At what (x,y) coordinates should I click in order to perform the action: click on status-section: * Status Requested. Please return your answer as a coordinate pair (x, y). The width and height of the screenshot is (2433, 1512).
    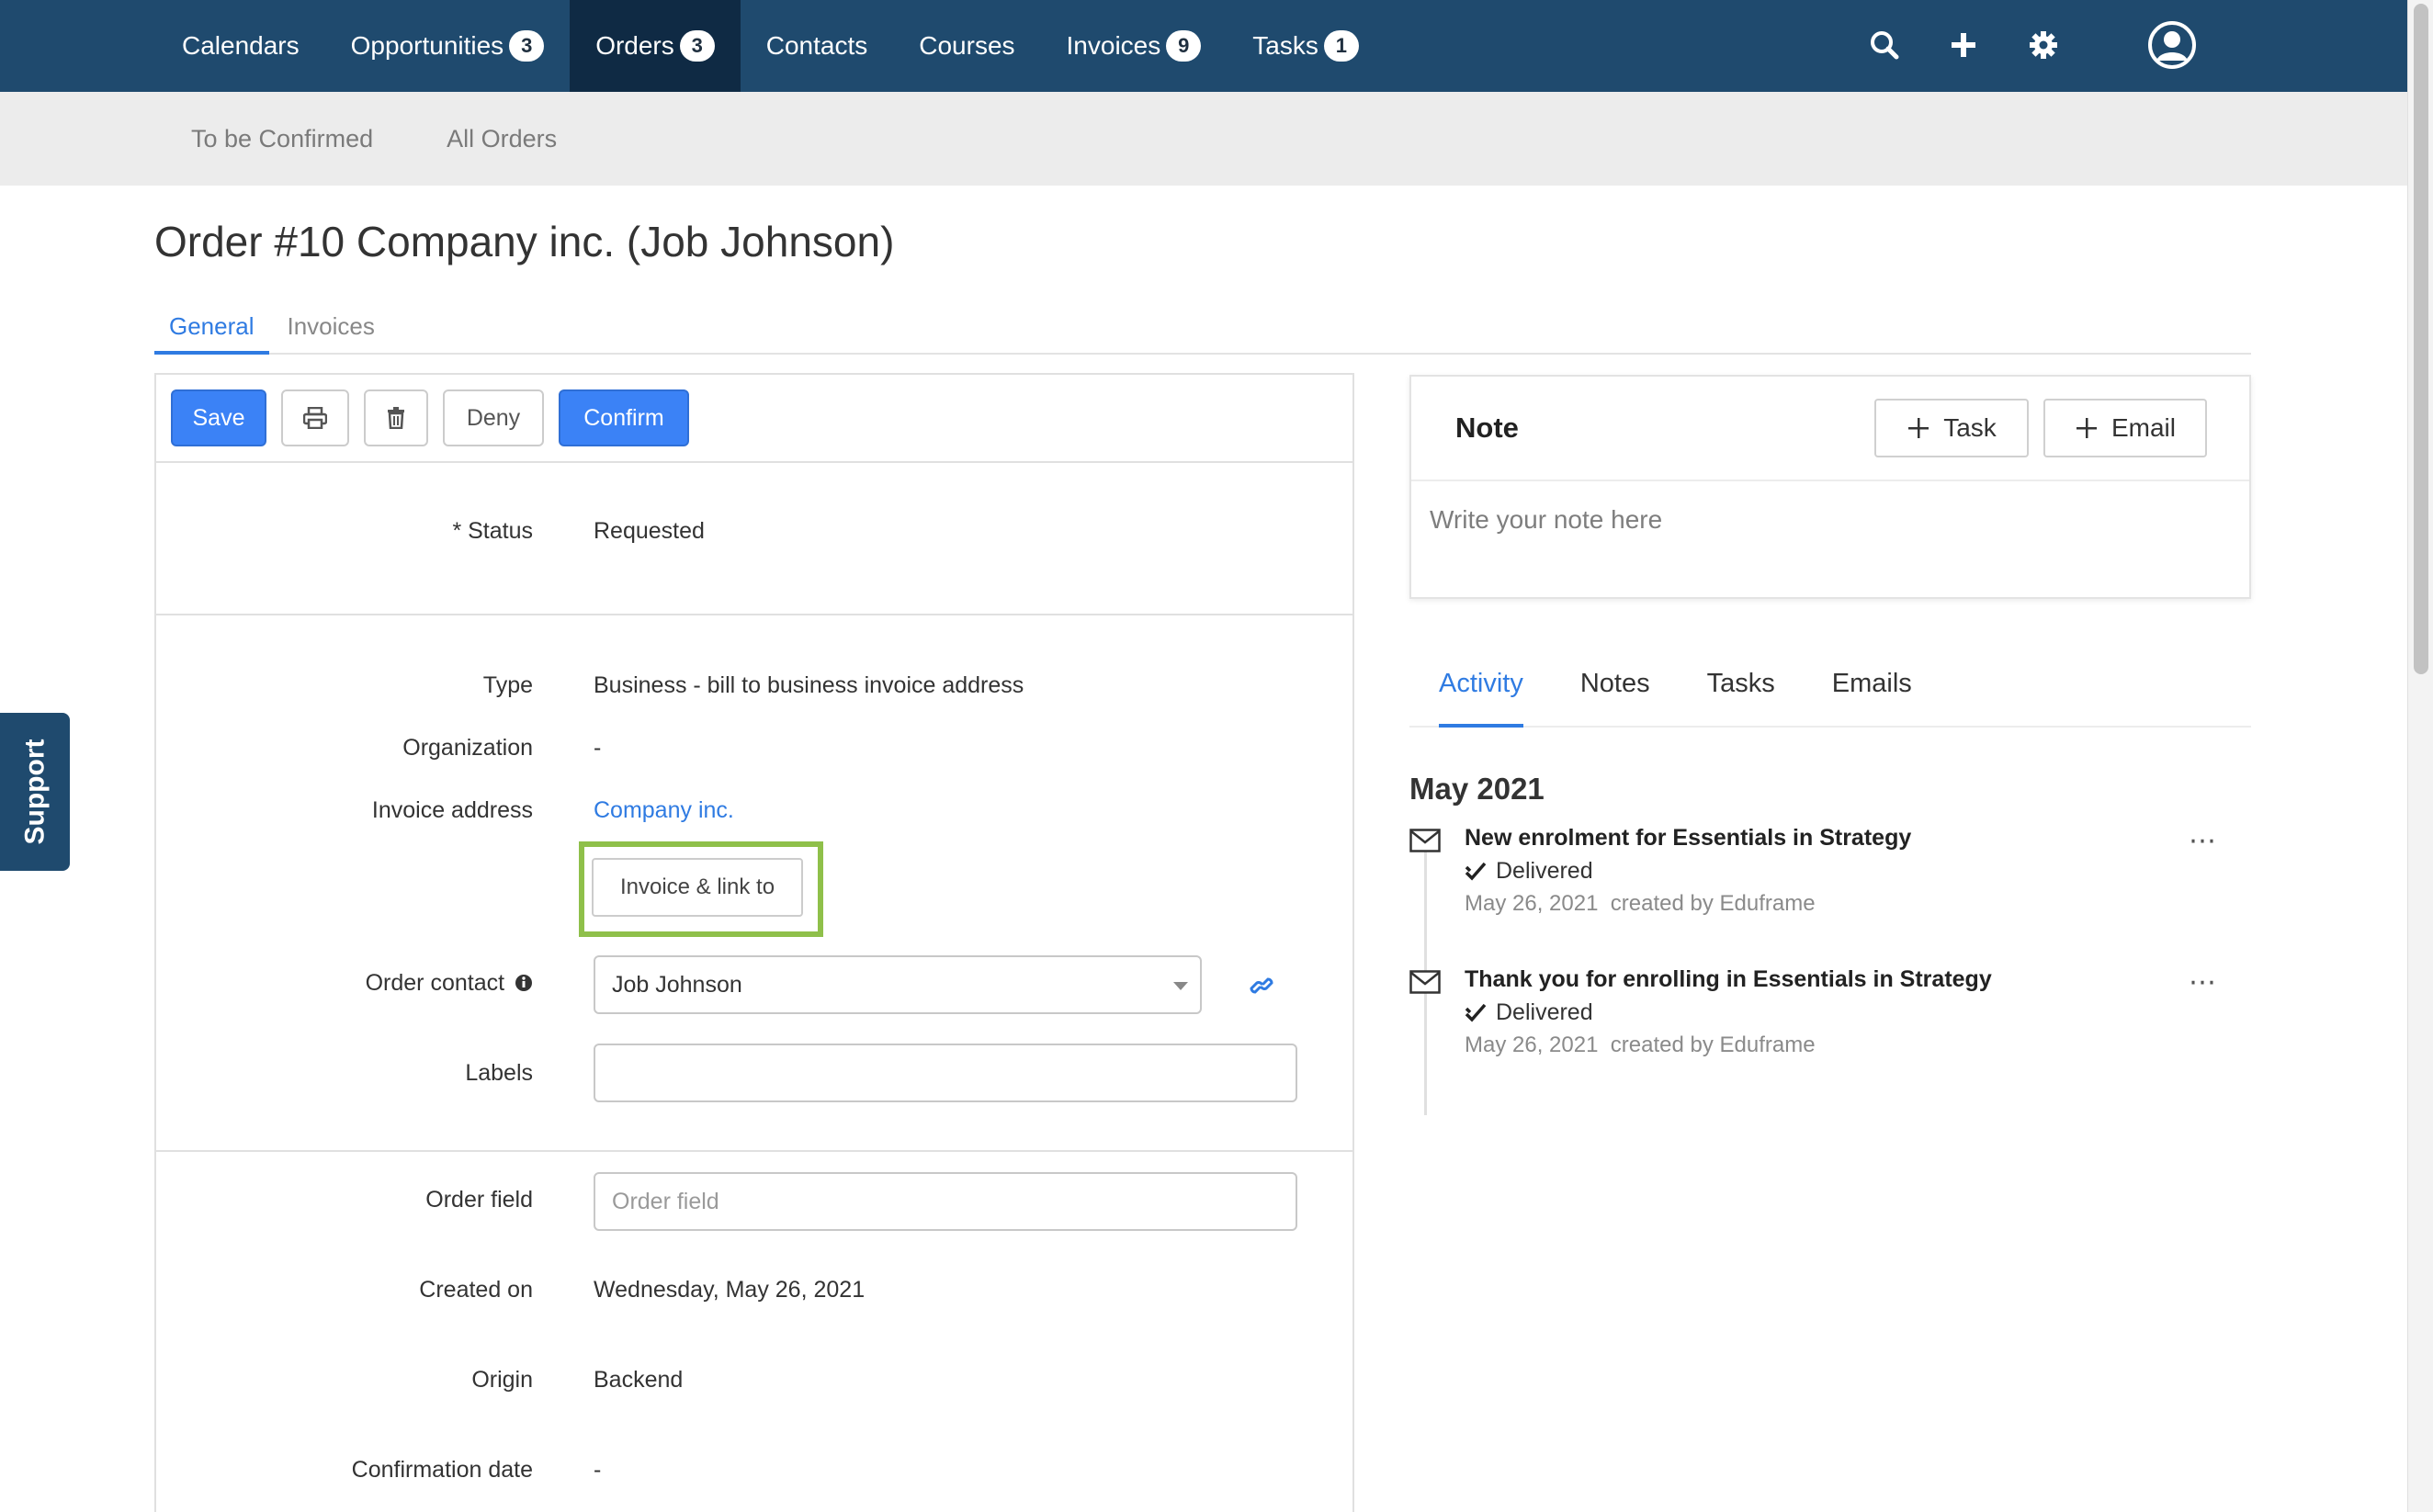
    Looking at the image, I should click on (754, 539).